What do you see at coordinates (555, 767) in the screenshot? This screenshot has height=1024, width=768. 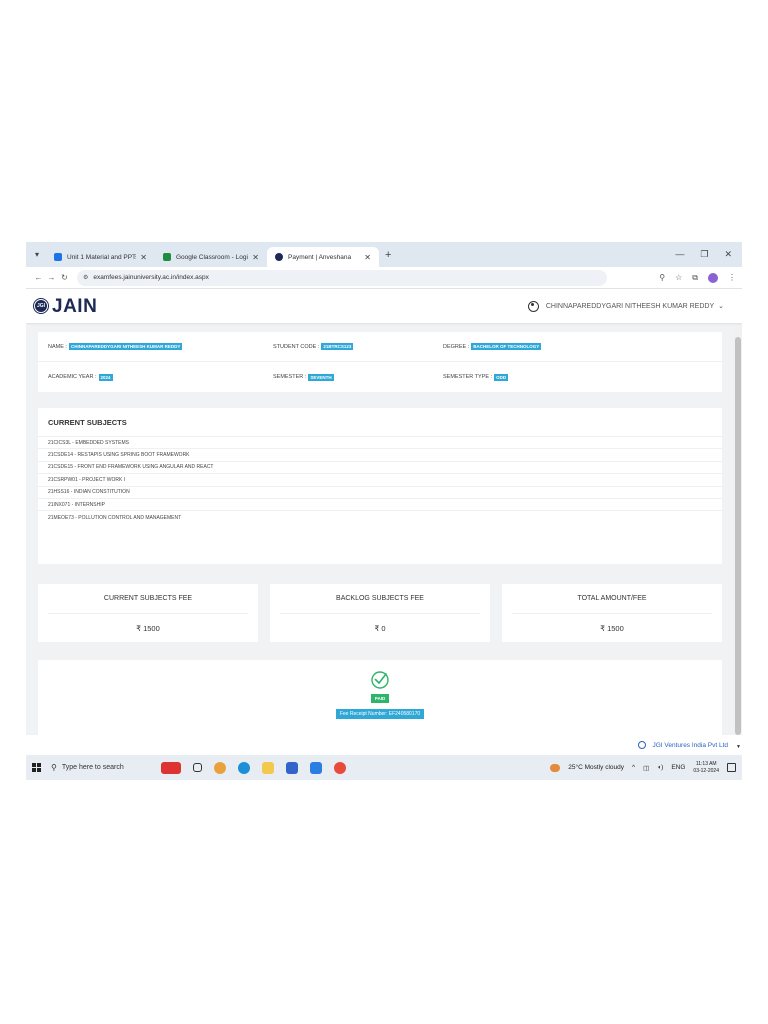 I see `weather-icon` at bounding box center [555, 767].